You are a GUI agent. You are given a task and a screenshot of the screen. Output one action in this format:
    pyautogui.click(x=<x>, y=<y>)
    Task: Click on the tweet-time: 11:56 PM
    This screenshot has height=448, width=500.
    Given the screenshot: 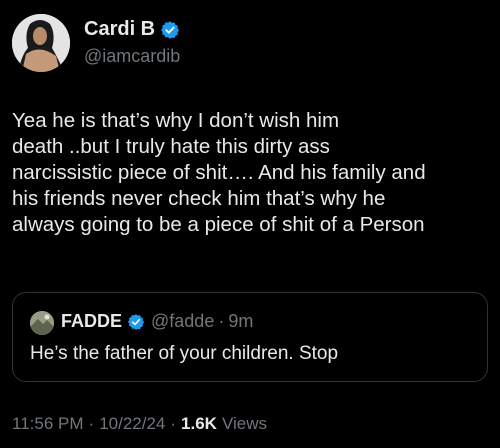 What is the action you would take?
    pyautogui.click(x=48, y=424)
    